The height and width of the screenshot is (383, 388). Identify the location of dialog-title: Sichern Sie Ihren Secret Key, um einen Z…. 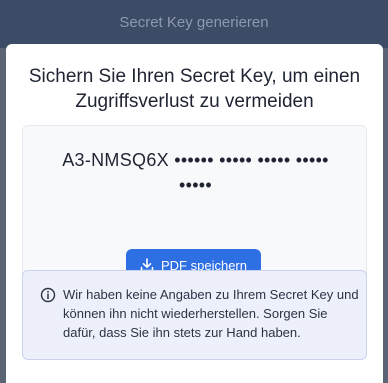
(194, 89).